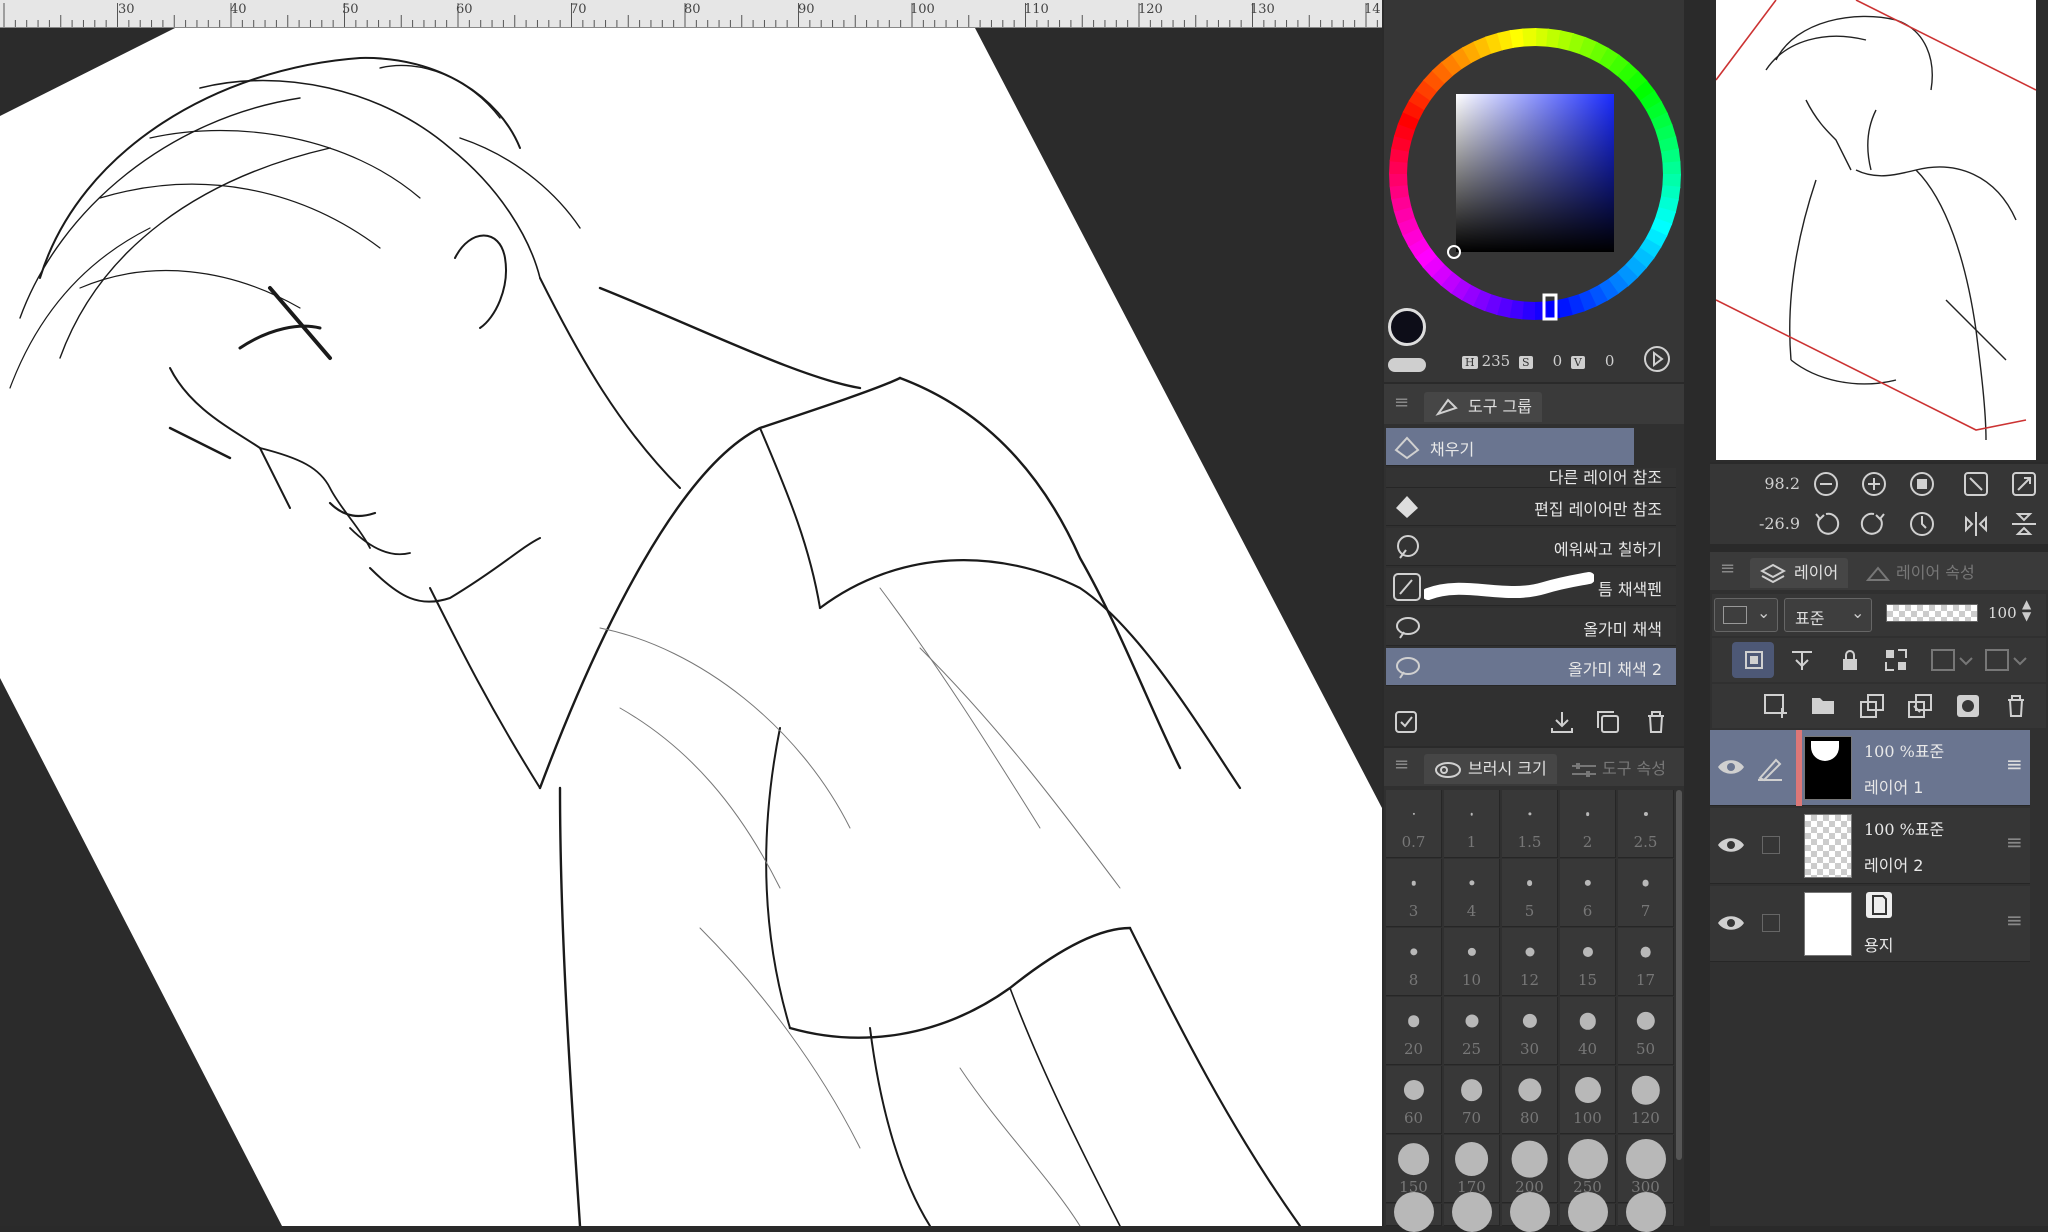 The width and height of the screenshot is (2048, 1232). Describe the element at coordinates (1490, 769) in the screenshot. I see `tab-brush-size: 브러시 크기` at that location.